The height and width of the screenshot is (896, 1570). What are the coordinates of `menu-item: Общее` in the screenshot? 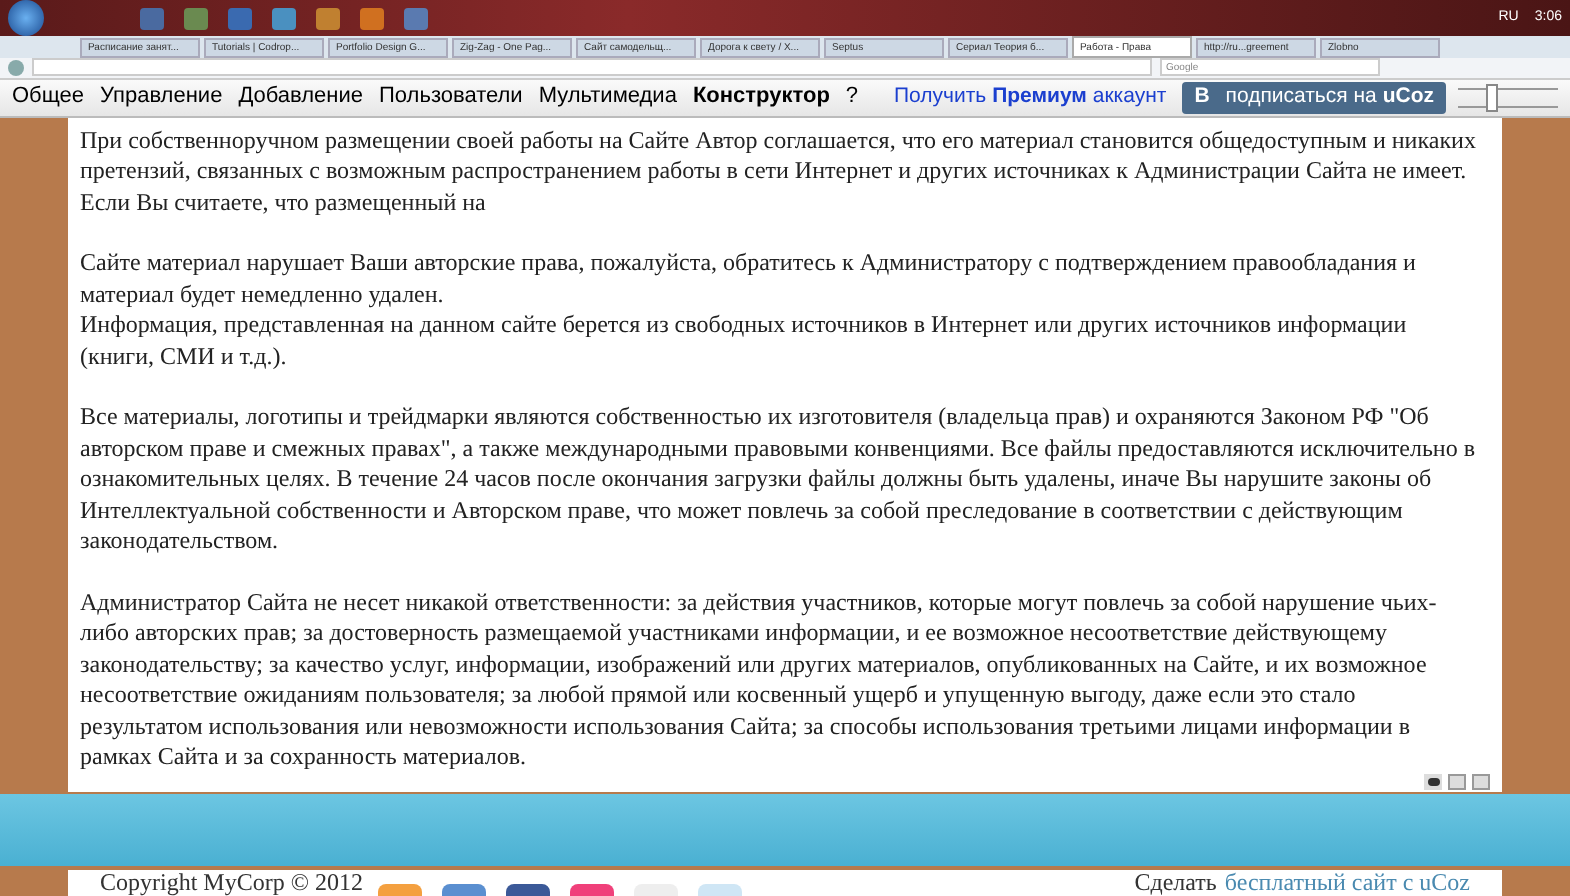 It's located at (48, 97).